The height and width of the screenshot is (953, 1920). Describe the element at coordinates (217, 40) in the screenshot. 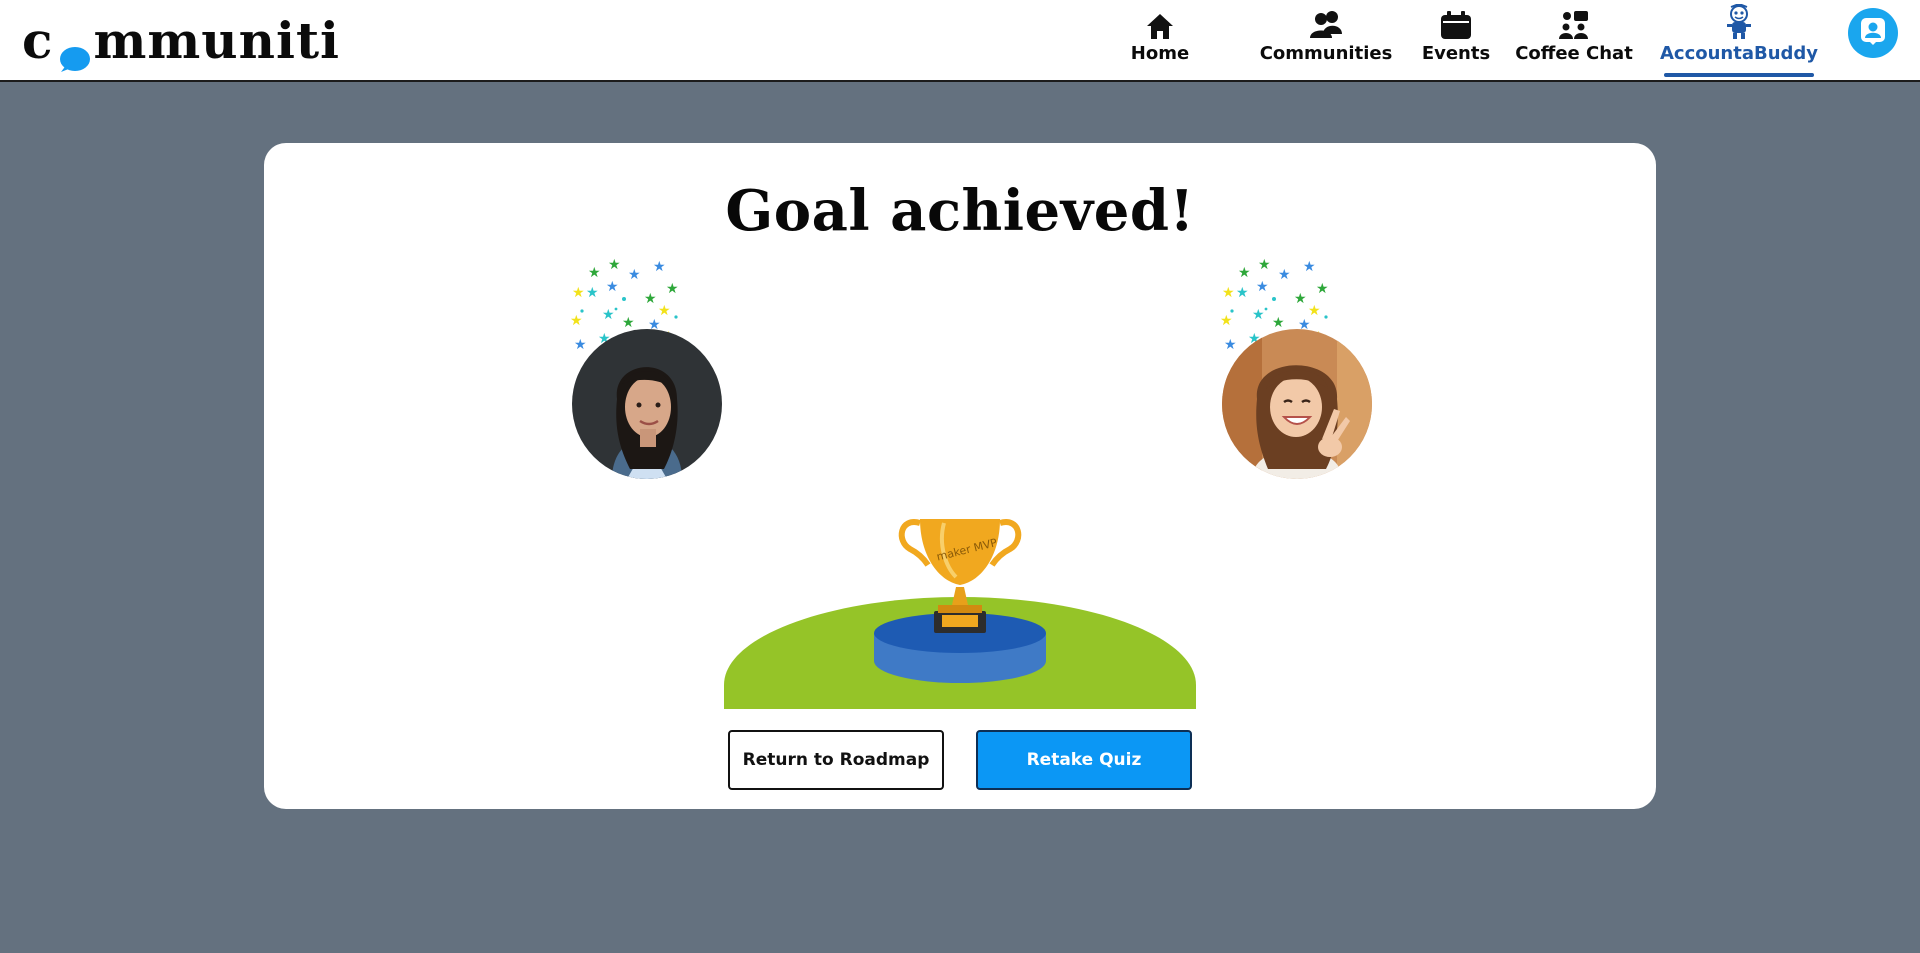

I see `logo-text-end: mmuniti` at that location.